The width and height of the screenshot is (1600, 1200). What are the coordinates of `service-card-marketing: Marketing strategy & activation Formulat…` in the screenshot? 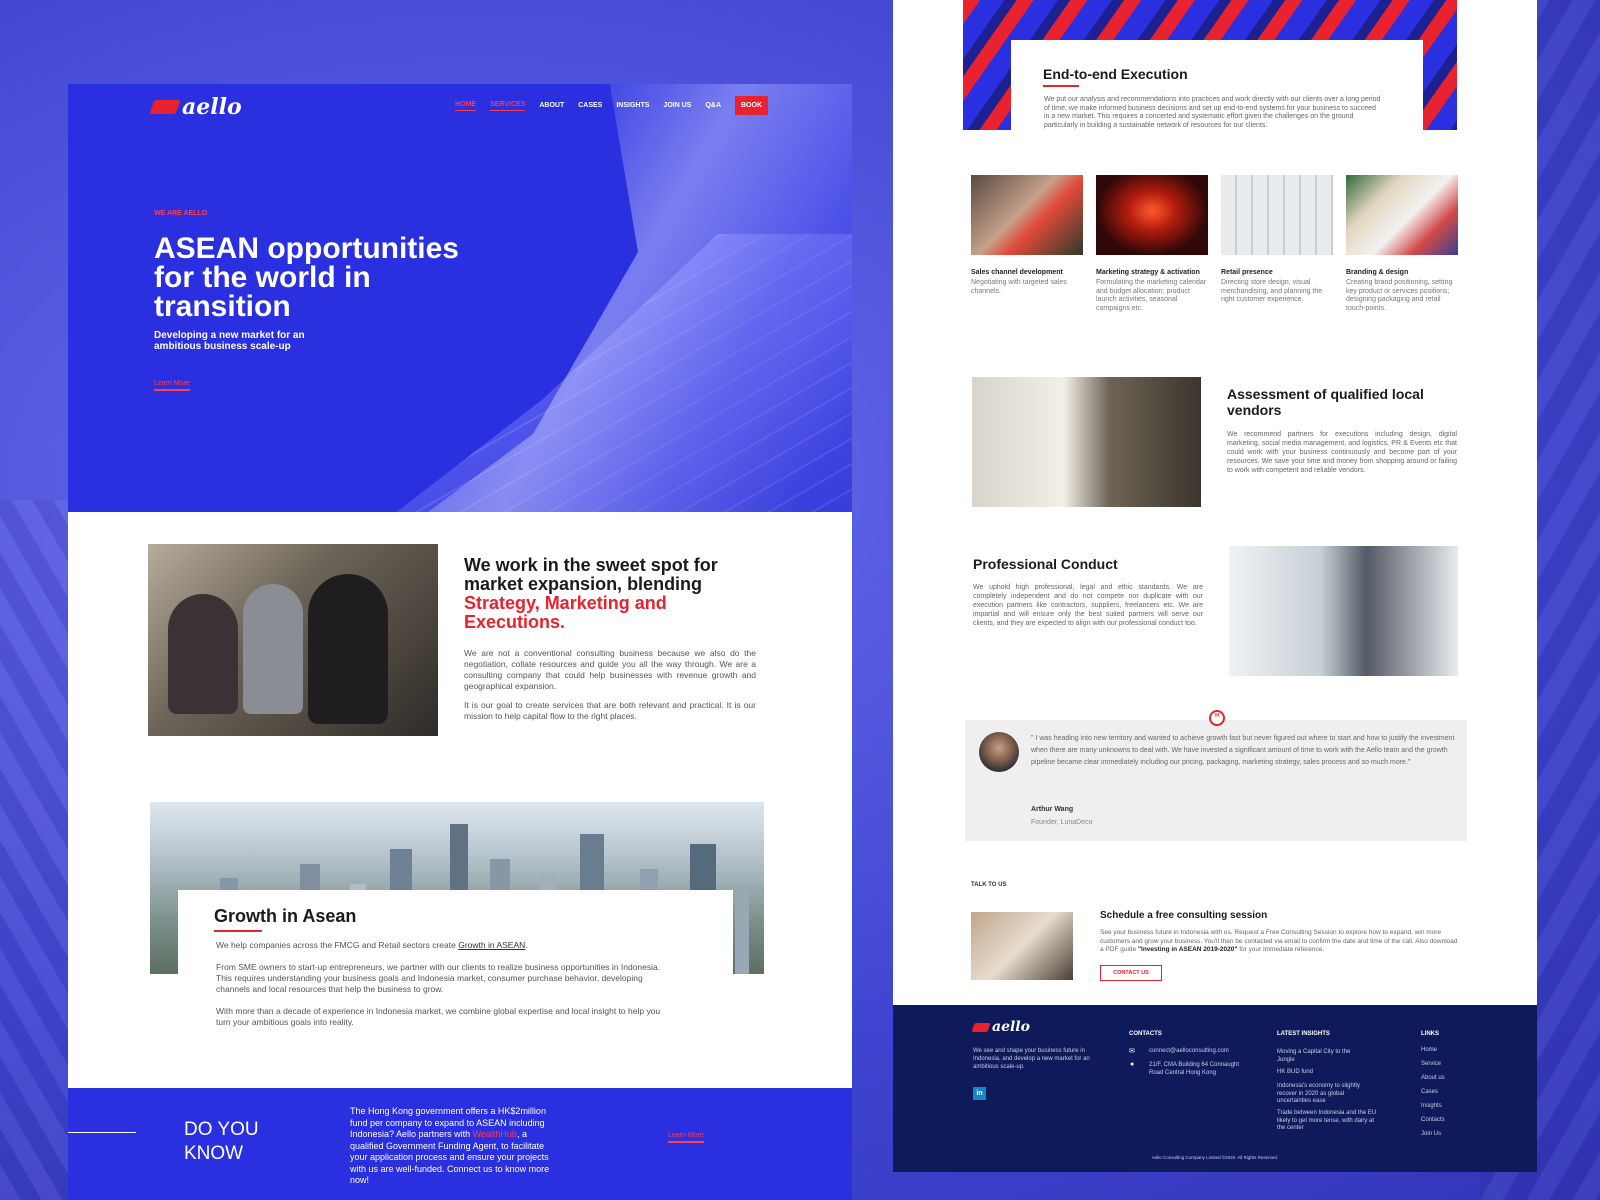 It's located at (1152, 244).